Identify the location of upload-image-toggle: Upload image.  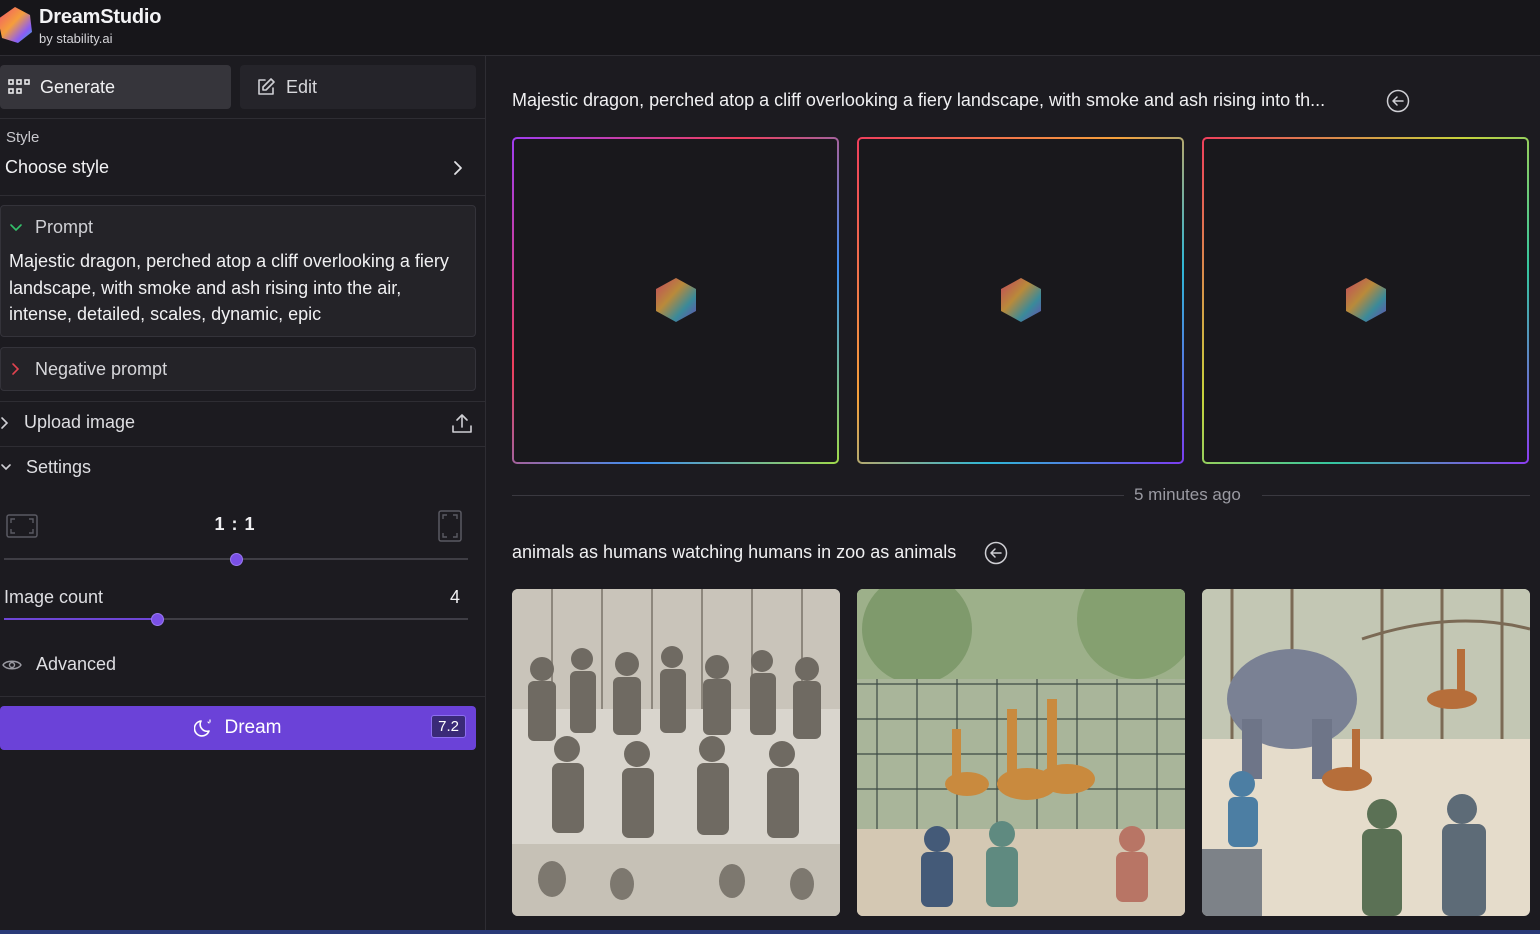
(67, 422).